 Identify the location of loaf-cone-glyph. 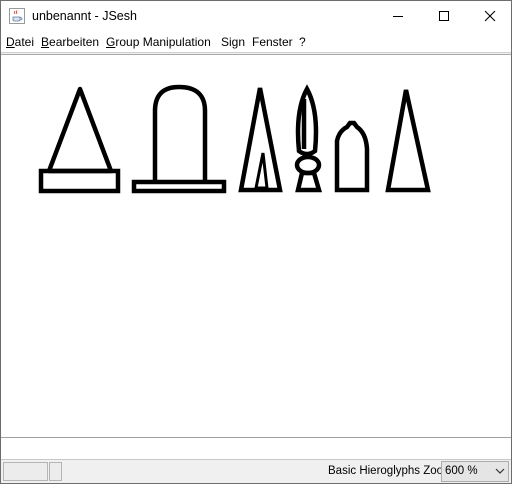
(352, 156).